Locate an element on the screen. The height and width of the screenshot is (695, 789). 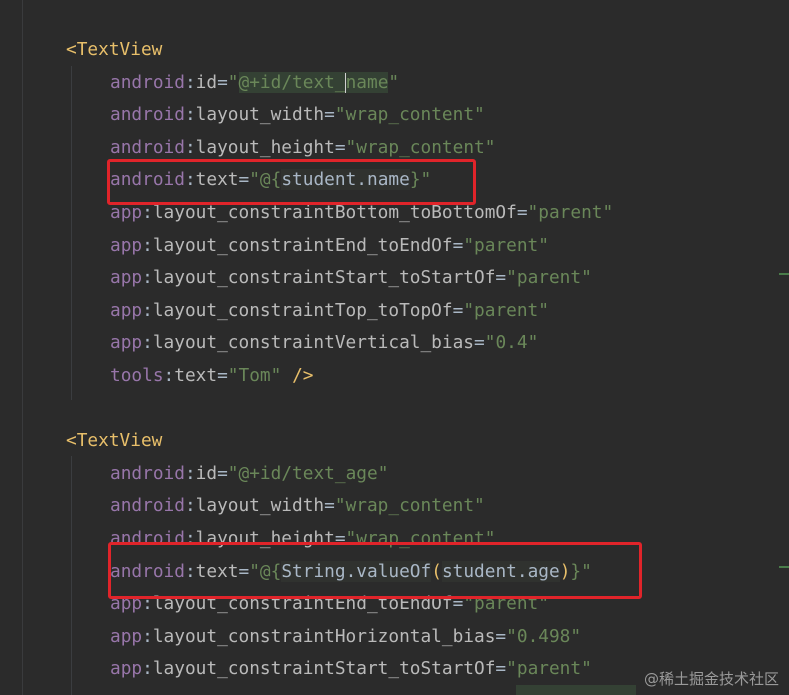
attr-namespace: tools is located at coordinates (137, 375).